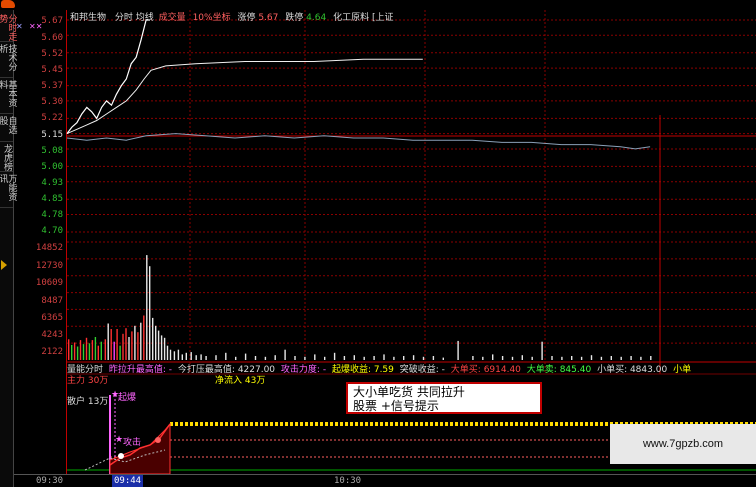  Describe the element at coordinates (127, 398) in the screenshot. I see `burst-label: 起爆` at that location.